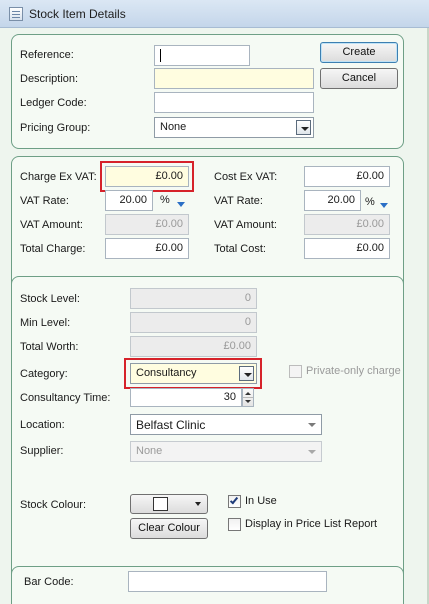 The width and height of the screenshot is (429, 604). I want to click on total-cost-label: Total Cost:, so click(240, 249).